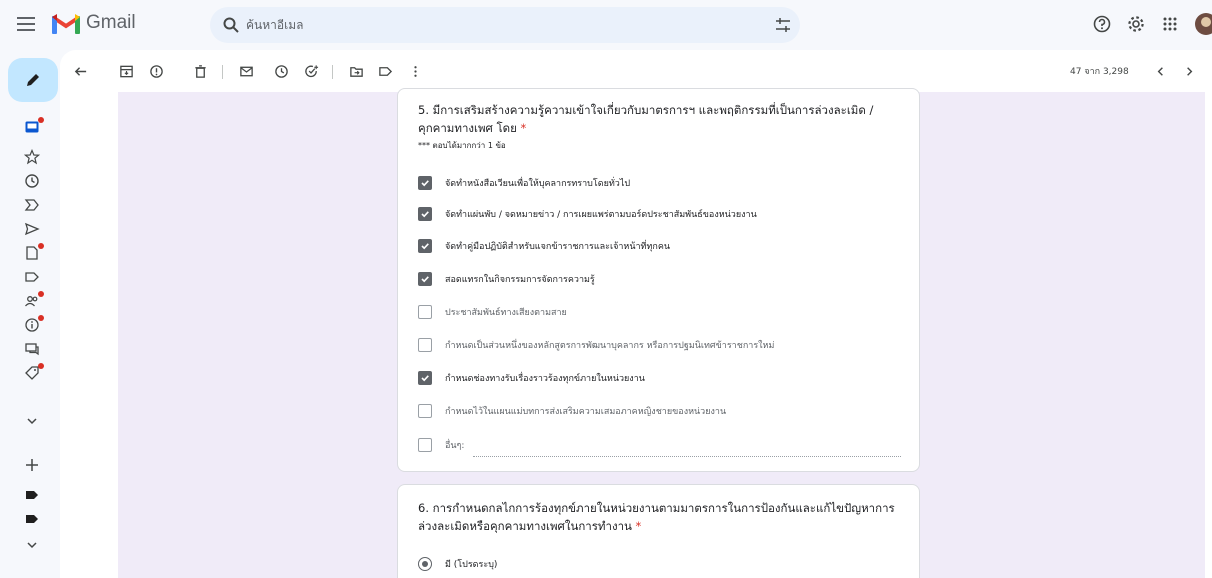 The image size is (1212, 578). I want to click on message-toolbar, so click(636, 71).